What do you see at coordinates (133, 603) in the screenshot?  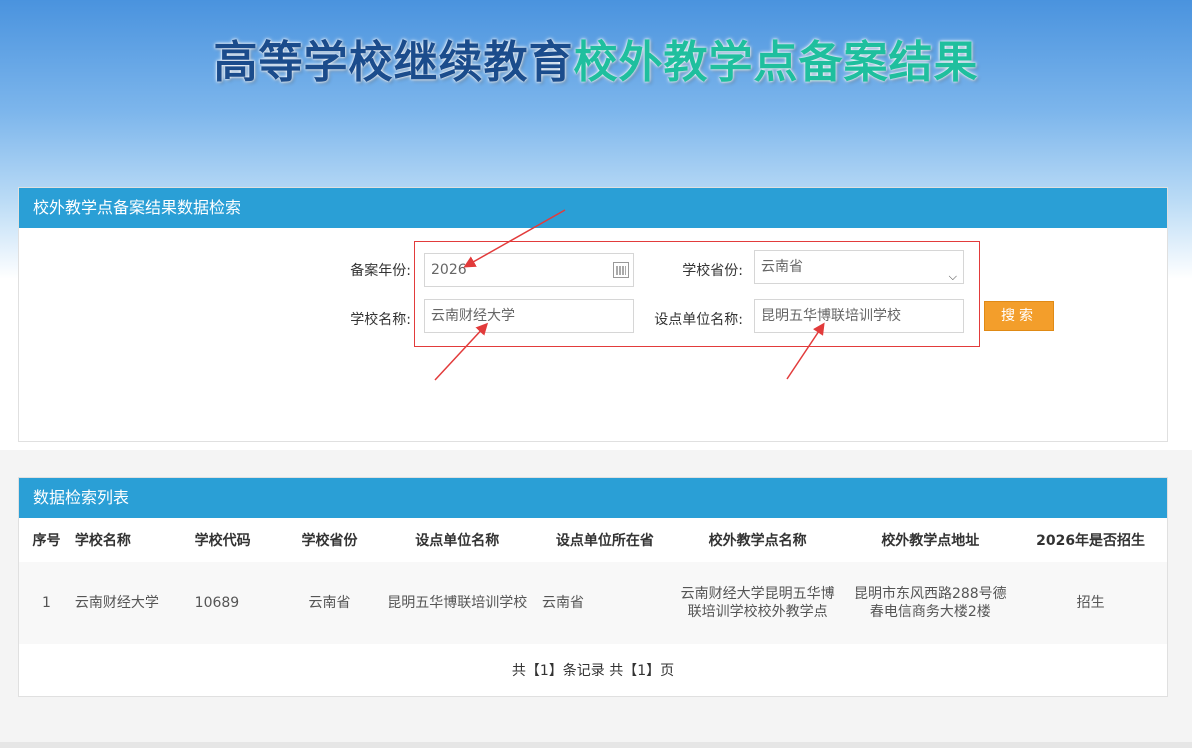 I see `cell-school-name: 云南财经大学` at bounding box center [133, 603].